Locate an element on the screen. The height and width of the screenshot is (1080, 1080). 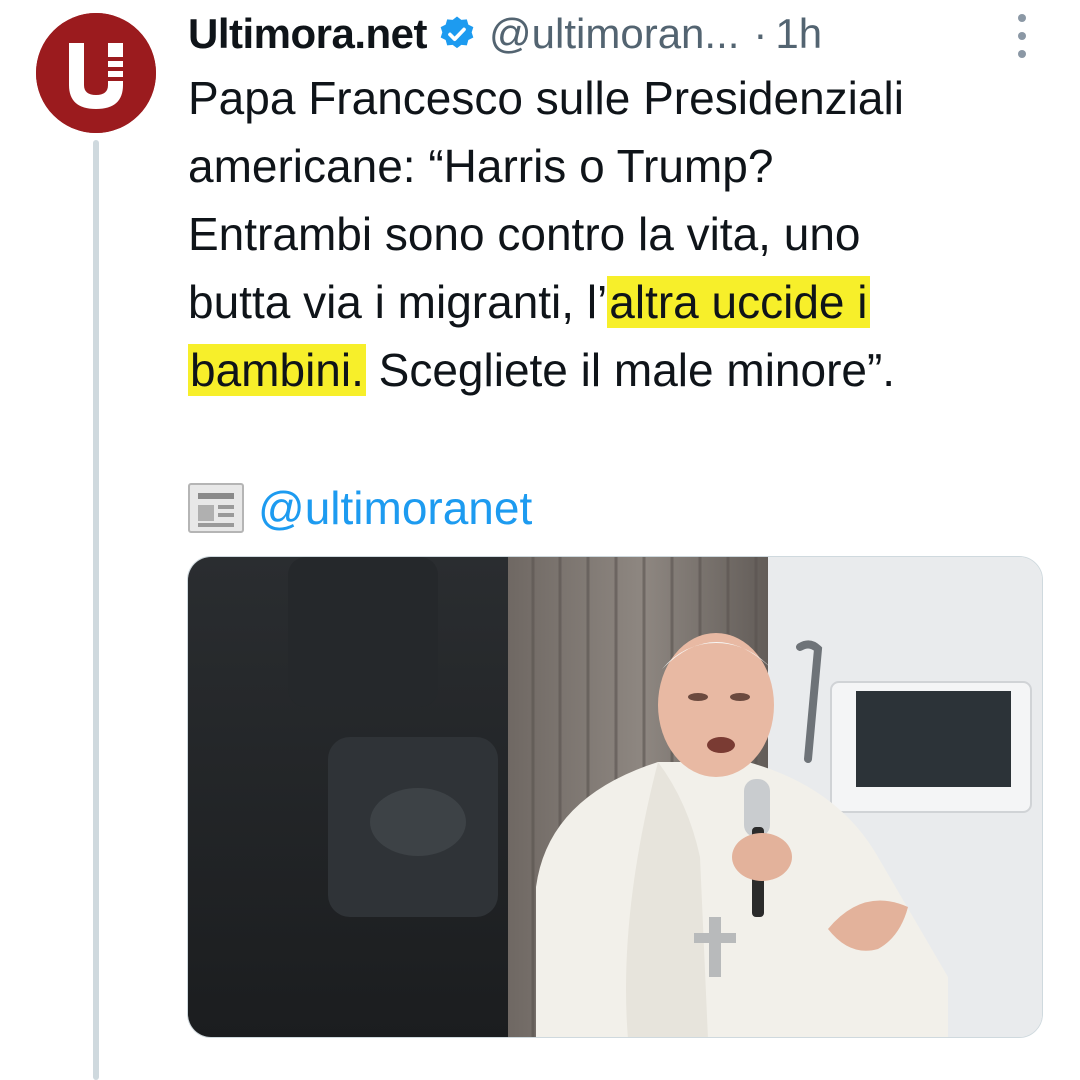
tweet-text-line: Papa Francesco sulle Presidenziali is located at coordinates (546, 98).